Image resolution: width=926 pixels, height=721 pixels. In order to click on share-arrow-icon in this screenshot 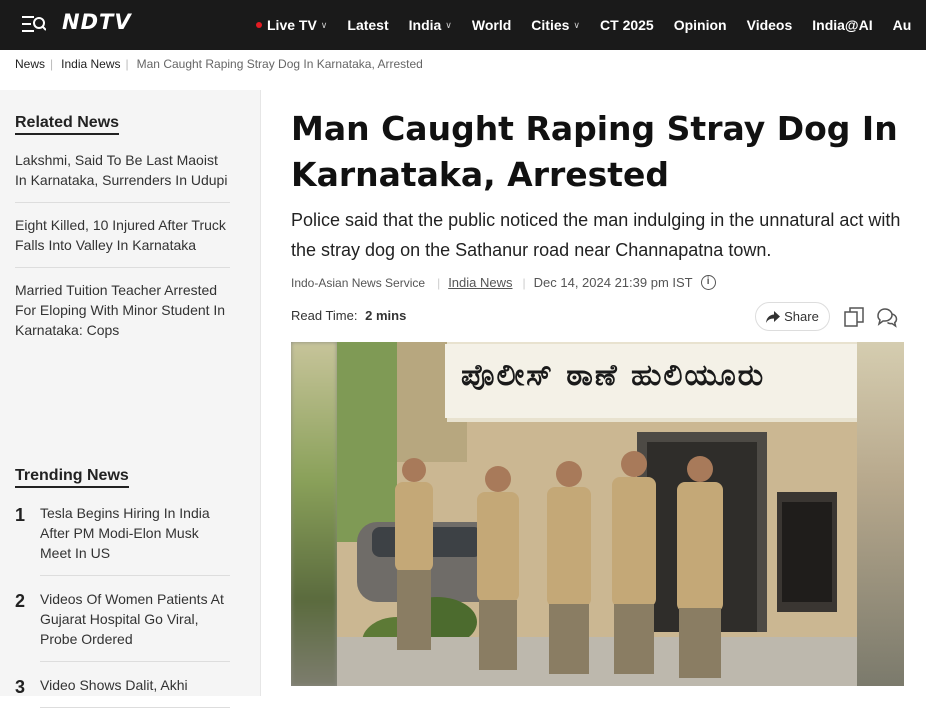, I will do `click(773, 316)`.